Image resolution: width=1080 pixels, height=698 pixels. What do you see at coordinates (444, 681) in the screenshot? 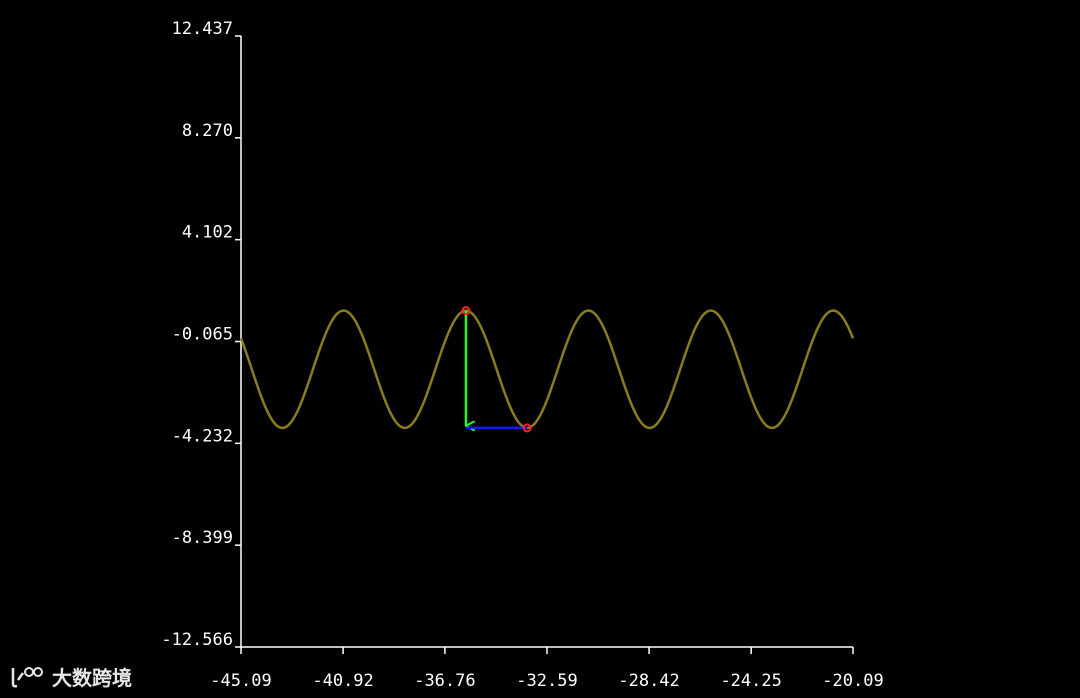
I see `x-tick-label: -36.76` at bounding box center [444, 681].